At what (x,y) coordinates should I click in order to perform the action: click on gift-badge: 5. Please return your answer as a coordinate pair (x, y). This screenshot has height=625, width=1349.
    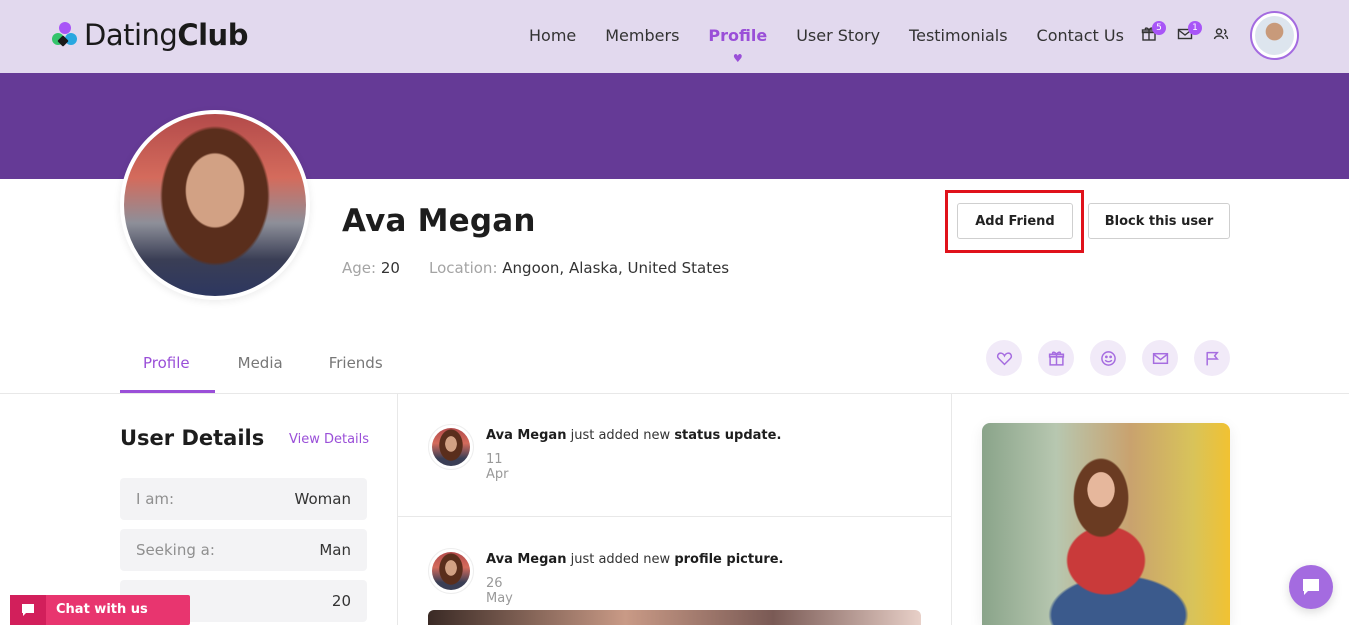
    Looking at the image, I should click on (1159, 28).